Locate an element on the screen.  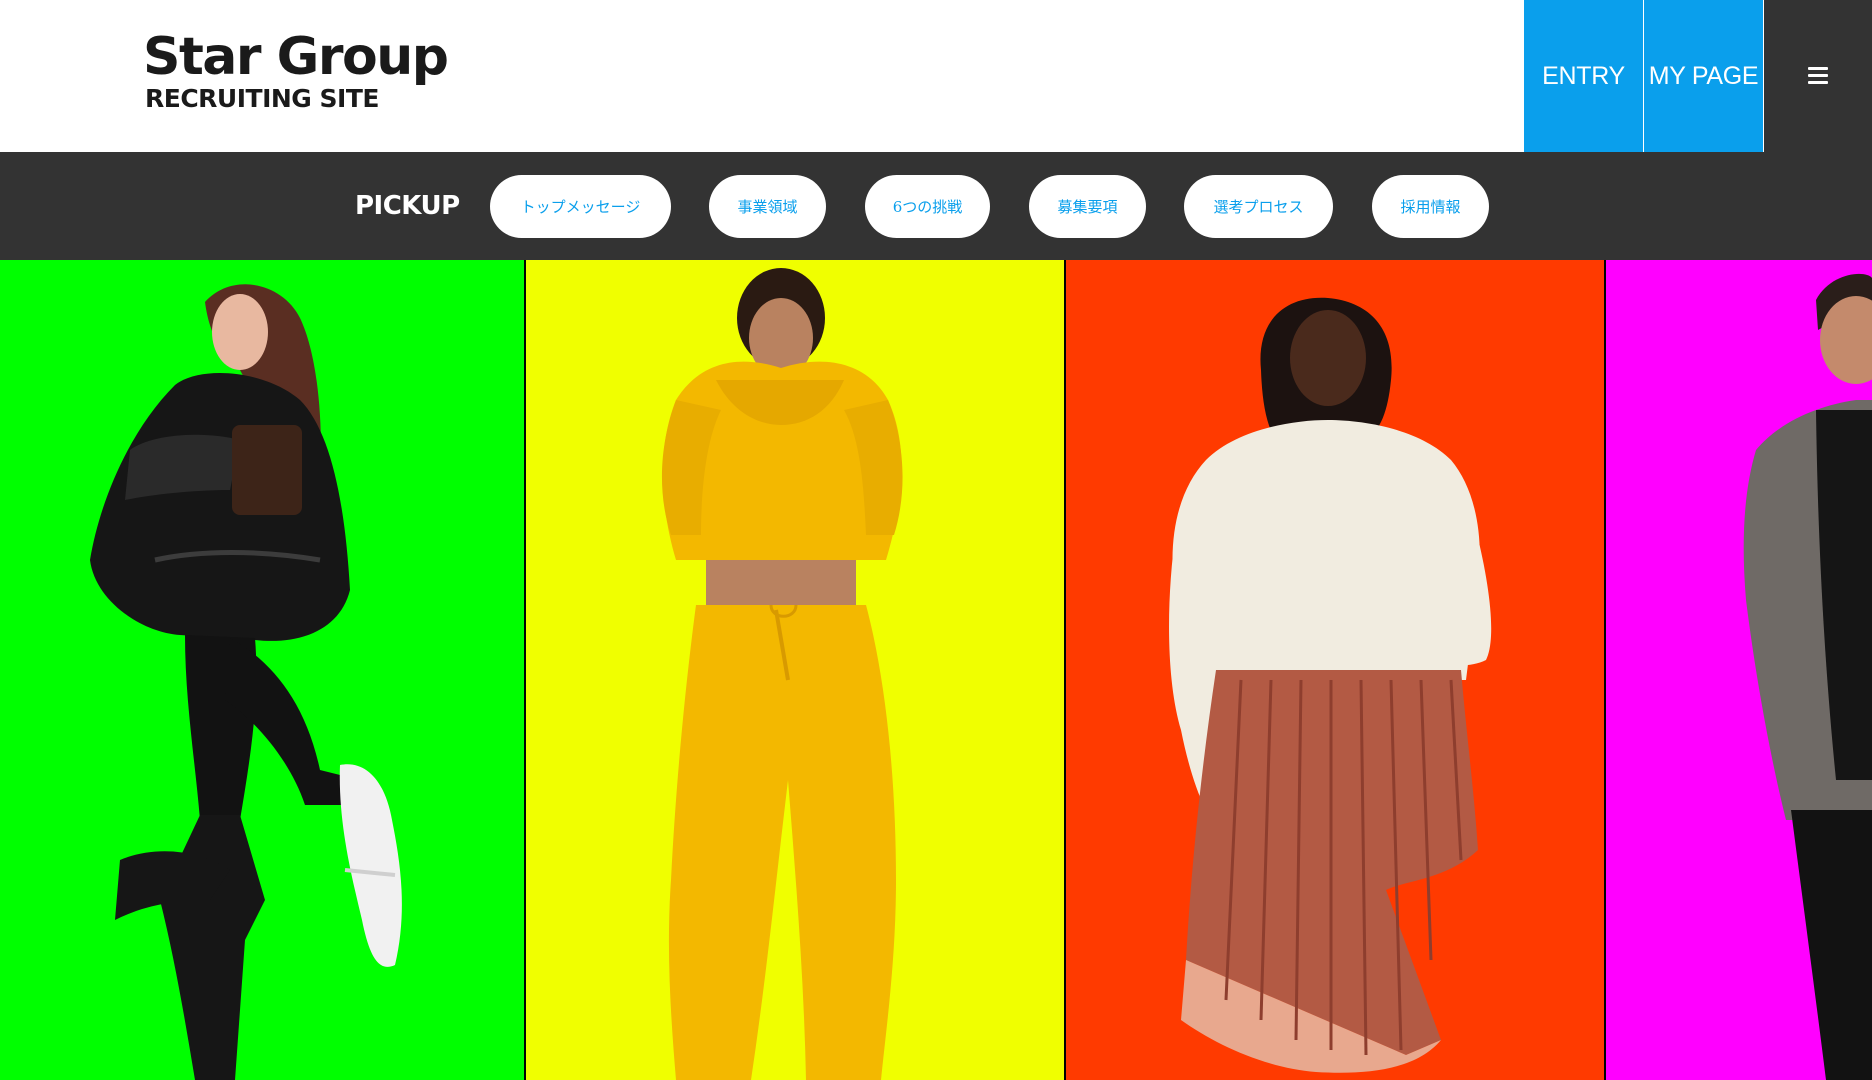
entry-button: ENTRY is located at coordinates (1583, 76).